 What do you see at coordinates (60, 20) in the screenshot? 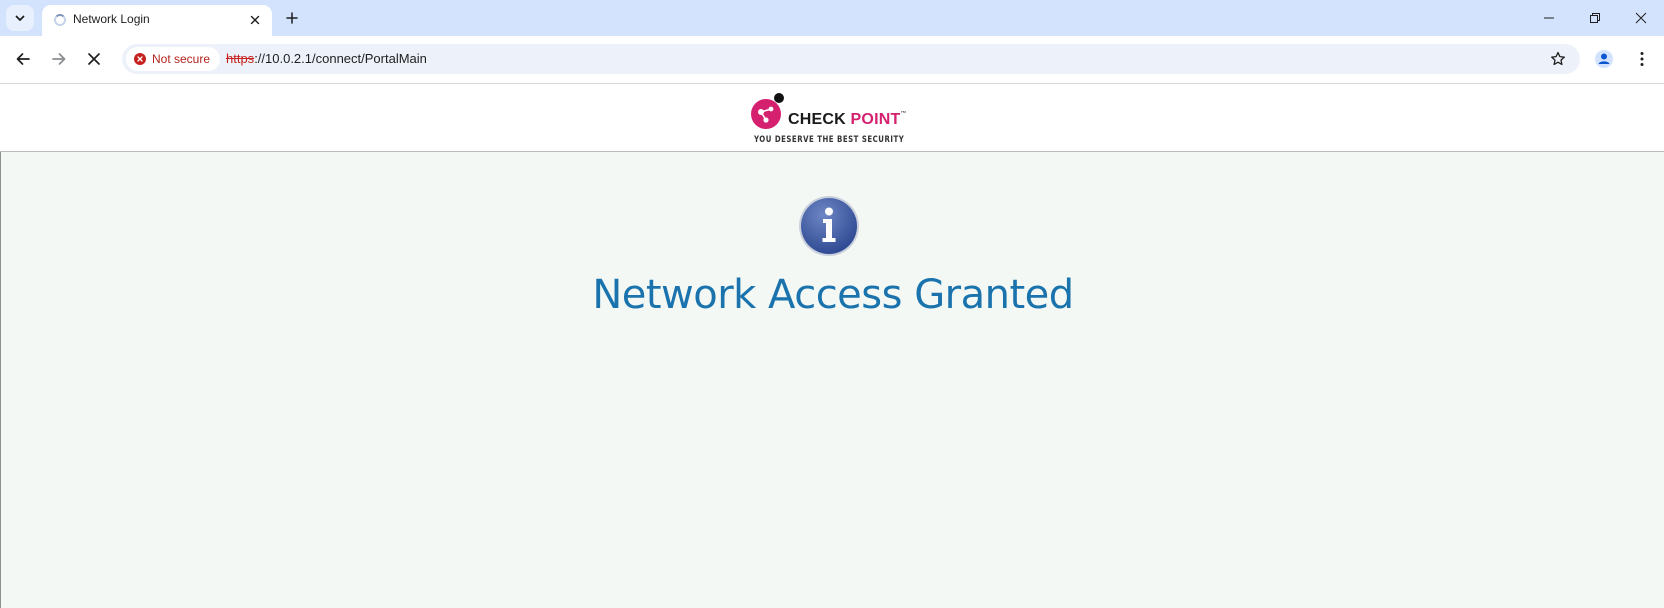
I see `spinner-icon` at bounding box center [60, 20].